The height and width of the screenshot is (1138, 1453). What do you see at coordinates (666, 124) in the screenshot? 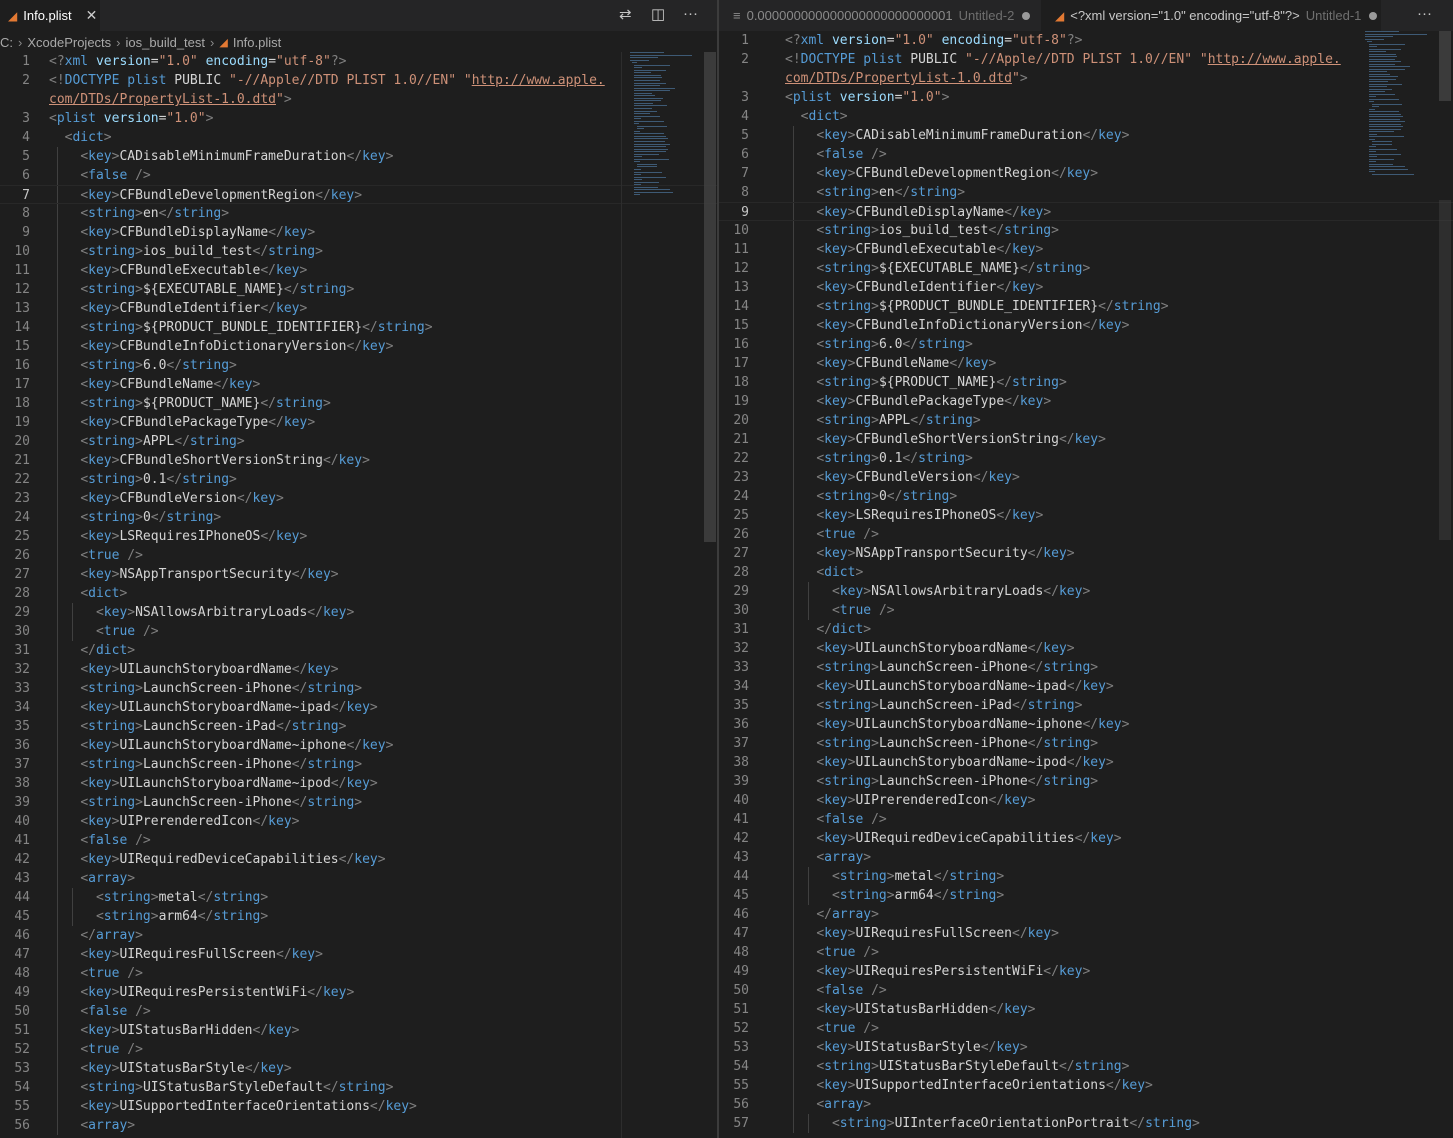
I see `minimap` at bounding box center [666, 124].